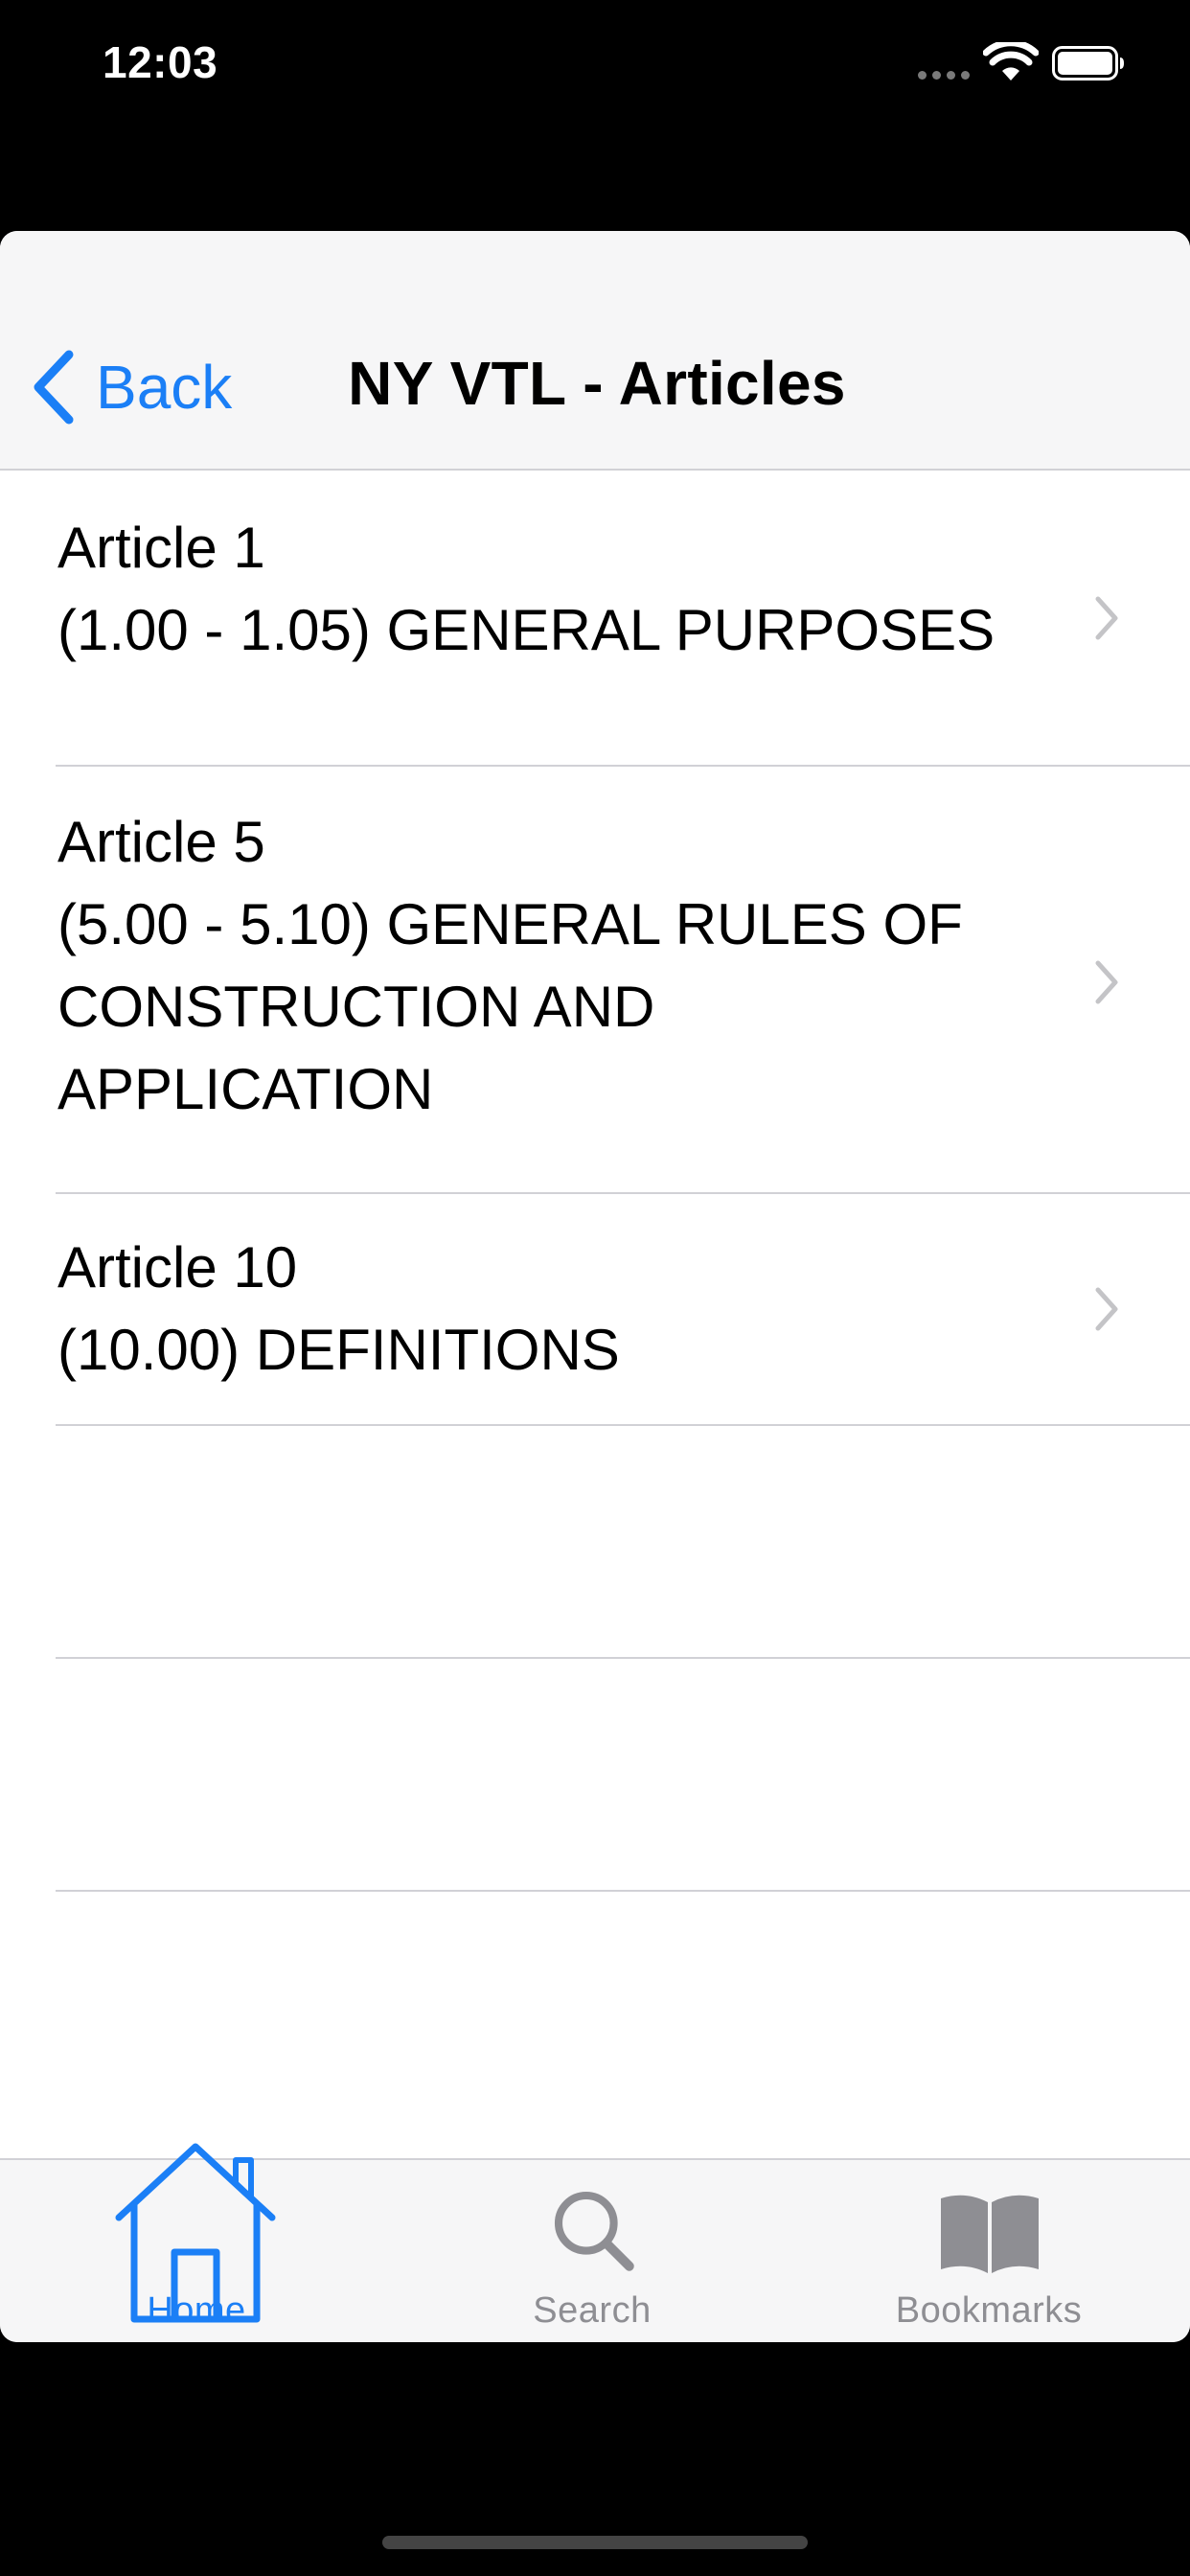 This screenshot has width=1190, height=2576. I want to click on status-bar: 12:03, so click(595, 67).